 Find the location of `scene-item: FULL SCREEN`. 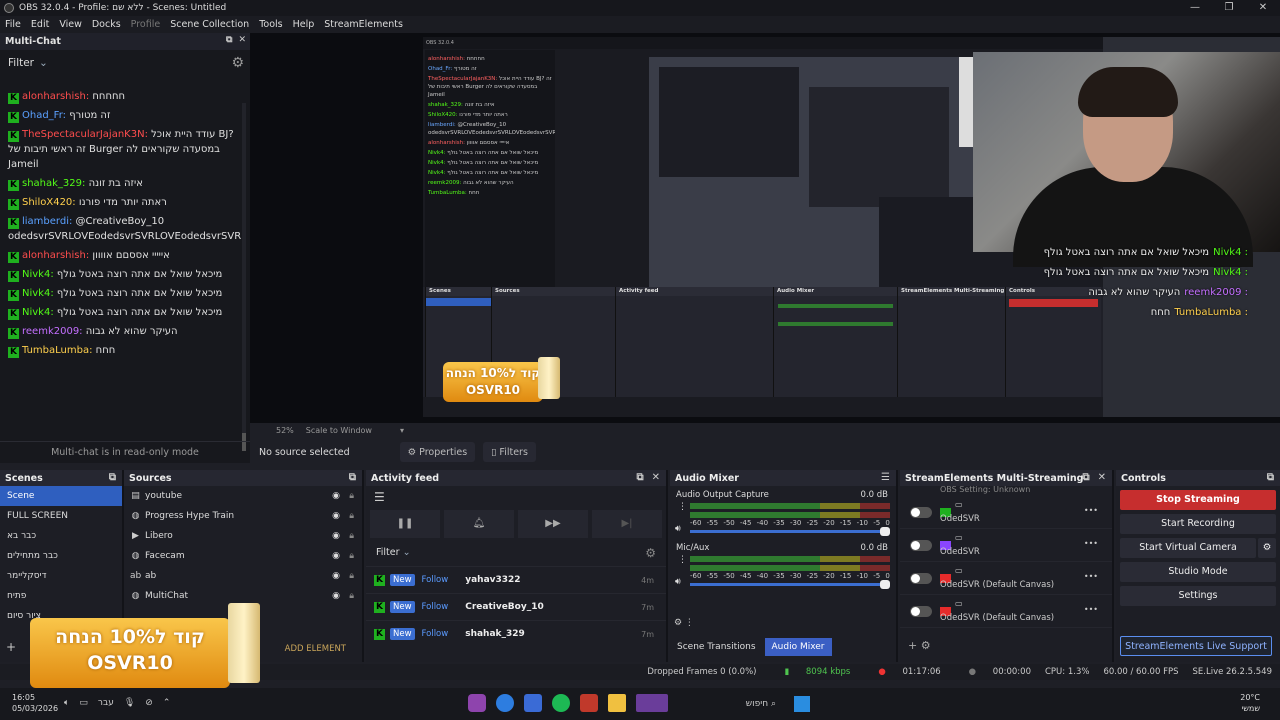

scene-item: FULL SCREEN is located at coordinates (61, 516).